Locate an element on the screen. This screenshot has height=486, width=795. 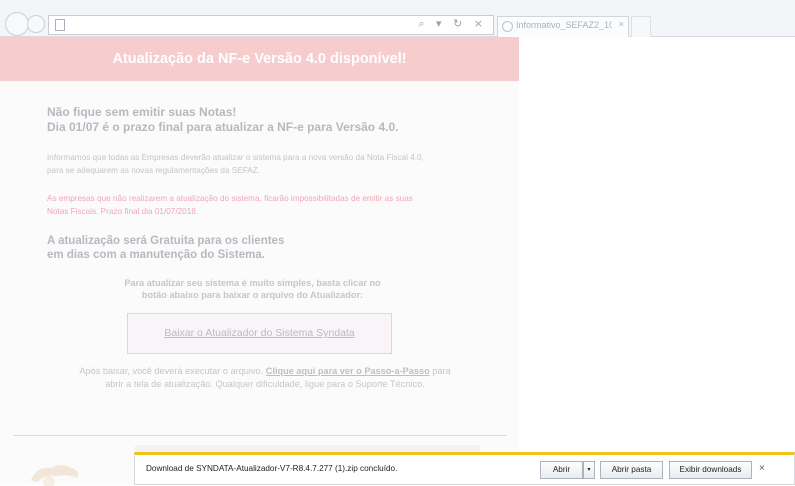
address-bar-controls: ⌕ ▾ ↻ × is located at coordinates (452, 24).